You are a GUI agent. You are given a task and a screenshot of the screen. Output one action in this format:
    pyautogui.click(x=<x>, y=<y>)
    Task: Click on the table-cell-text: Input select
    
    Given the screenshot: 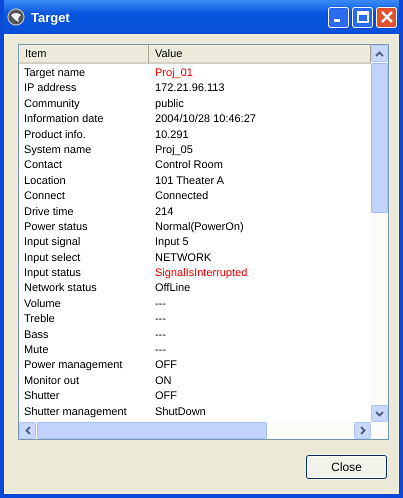 What is the action you would take?
    pyautogui.click(x=52, y=258)
    